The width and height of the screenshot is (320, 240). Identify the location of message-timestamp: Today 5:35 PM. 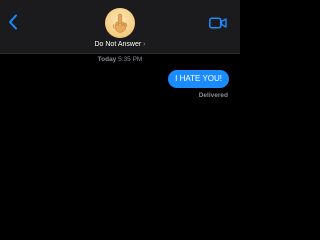
(120, 60).